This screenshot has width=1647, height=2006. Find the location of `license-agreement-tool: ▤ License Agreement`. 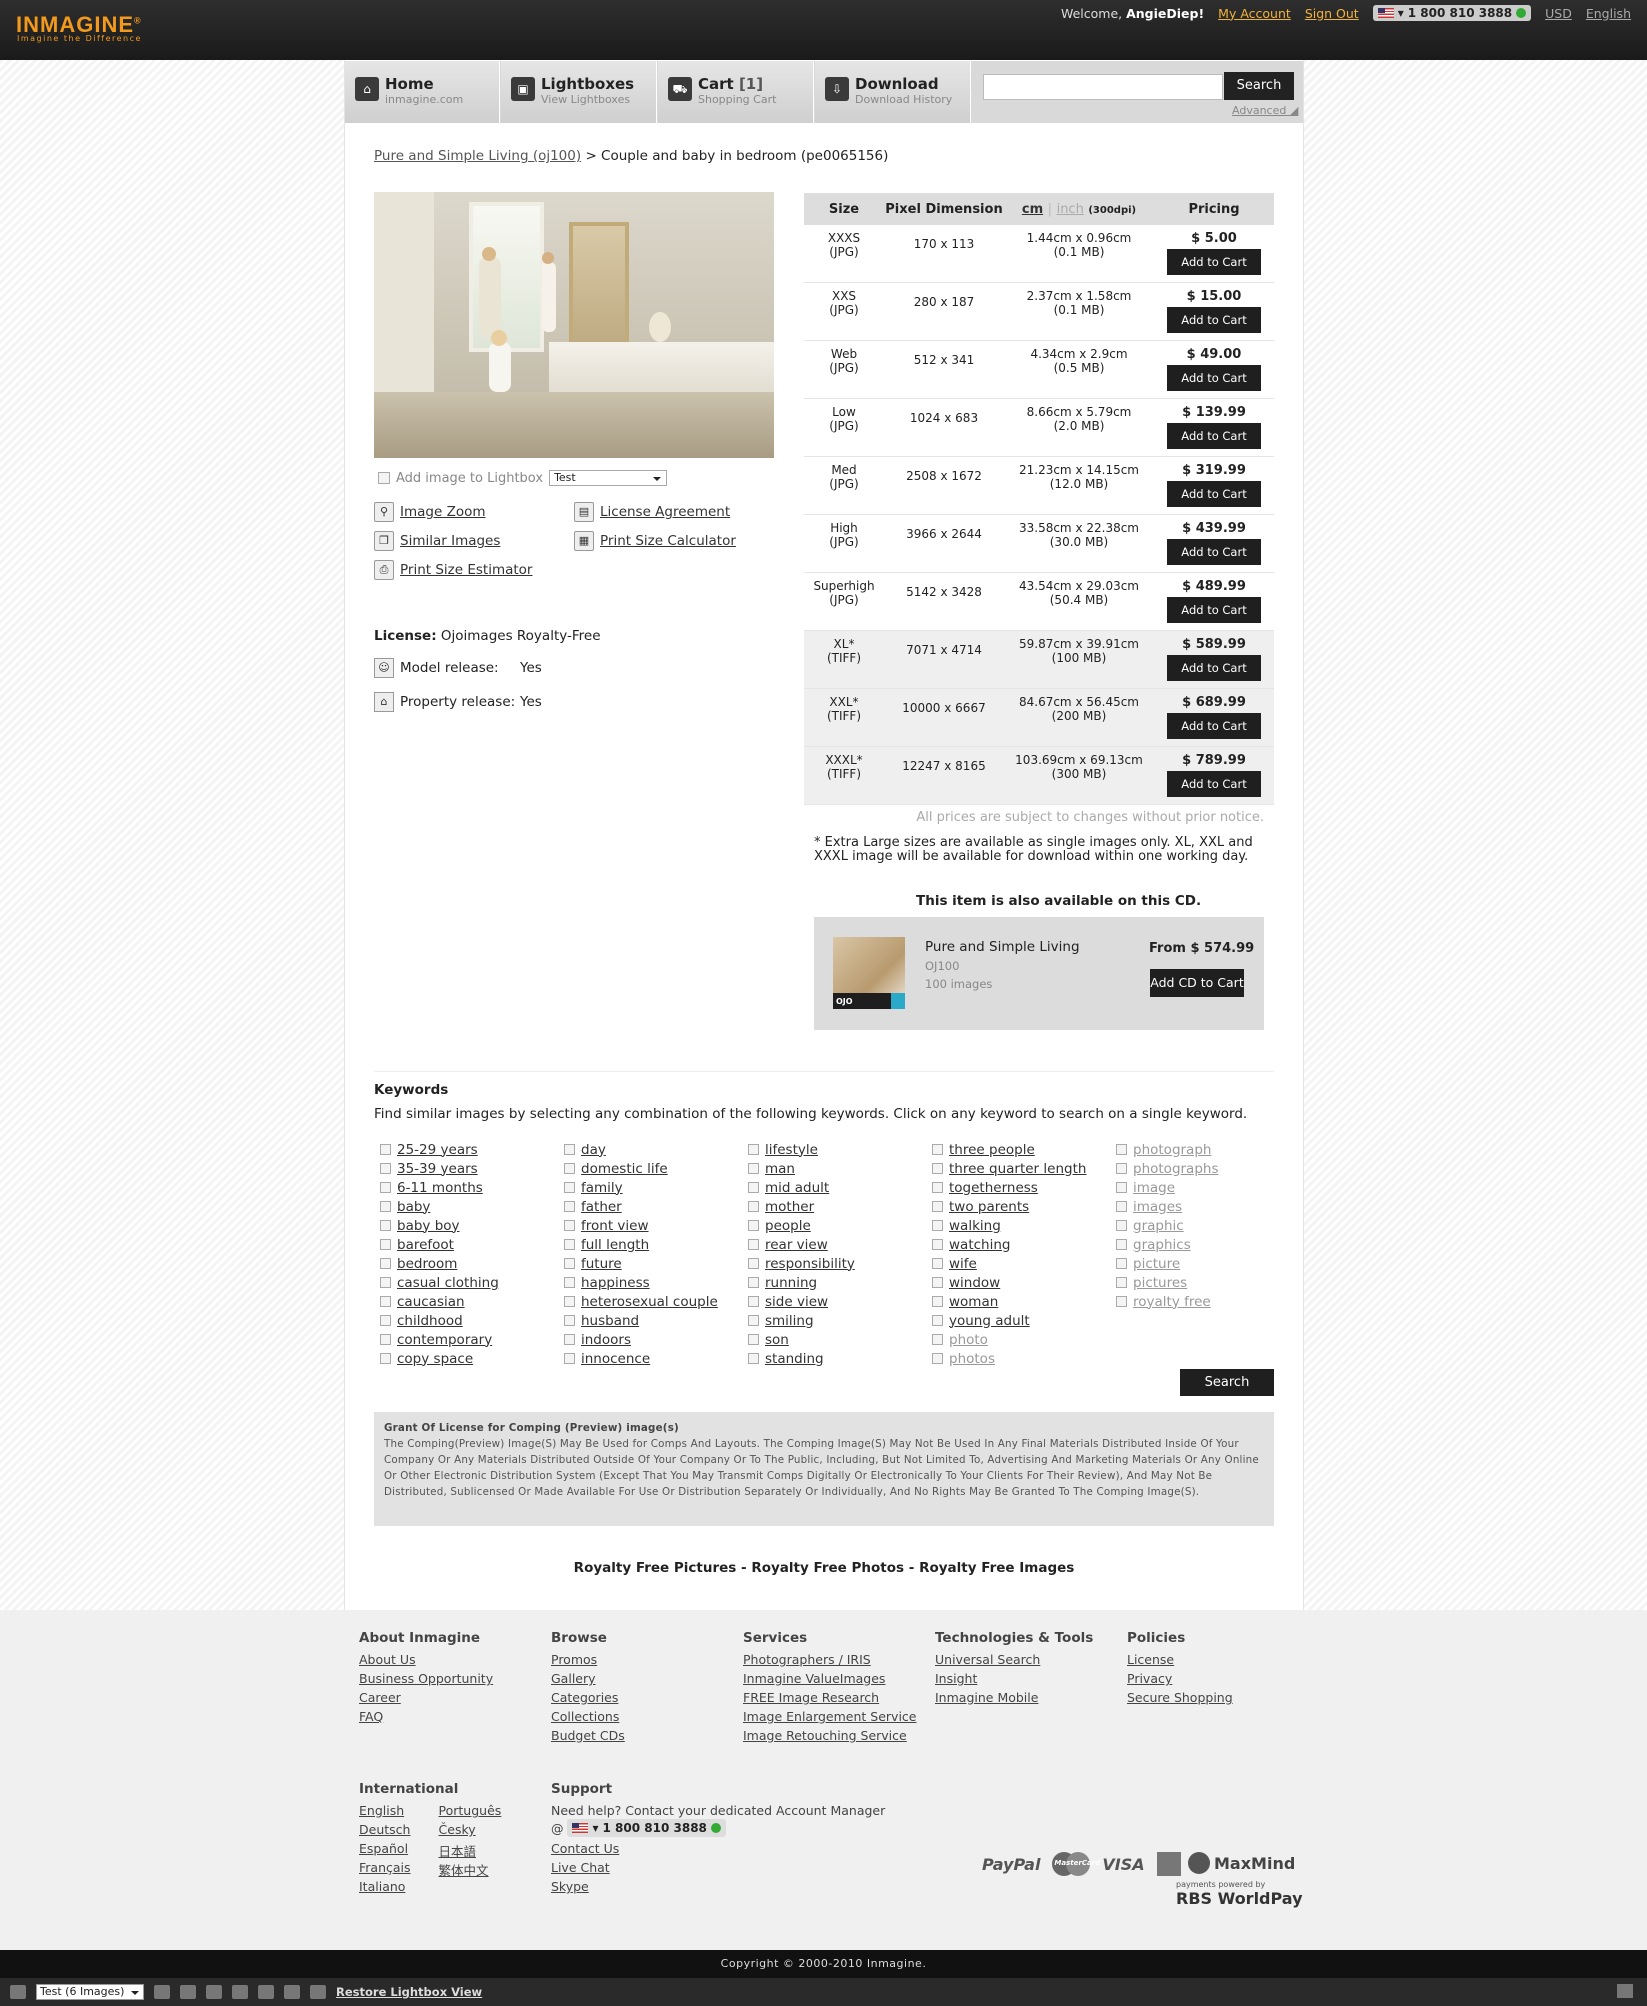

license-agreement-tool: ▤ License Agreement is located at coordinates (652, 512).